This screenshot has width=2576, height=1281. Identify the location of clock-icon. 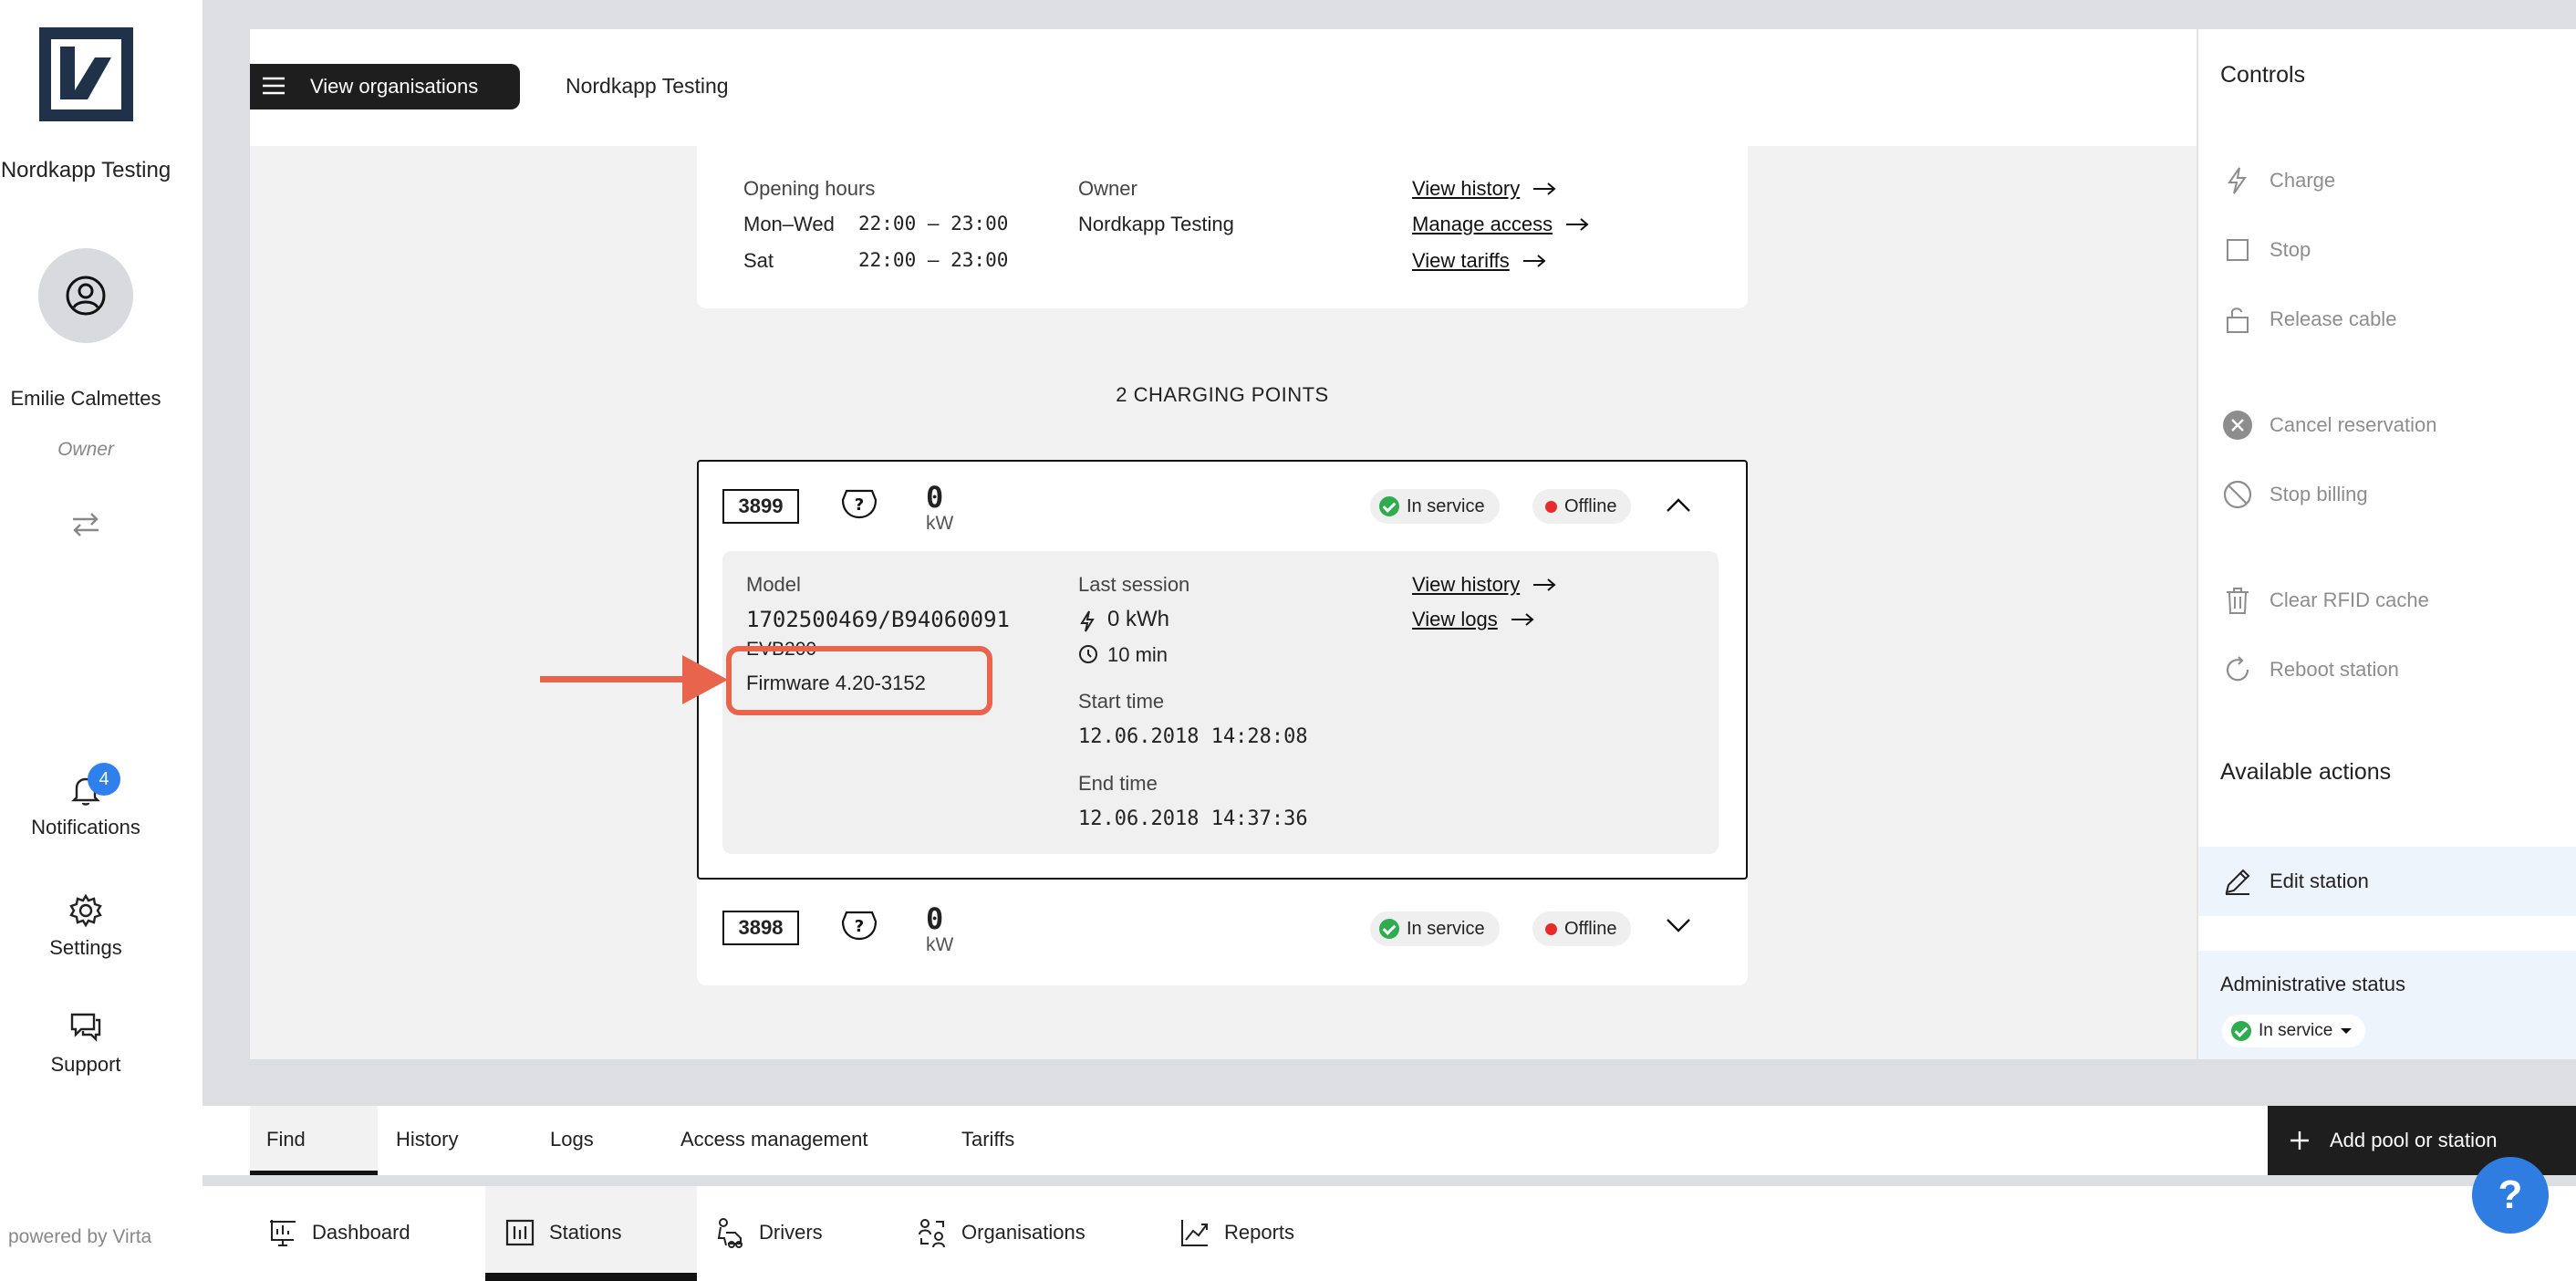
(1088, 654).